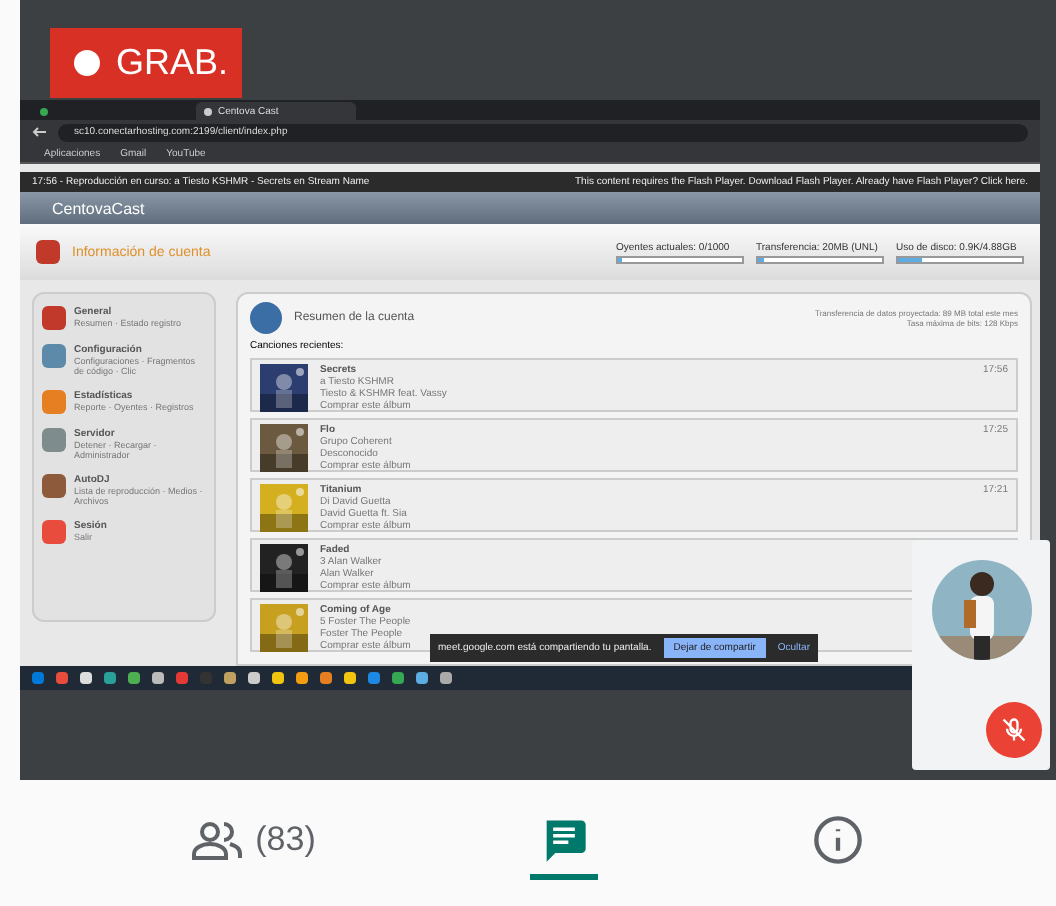  Describe the element at coordinates (1014, 730) in the screenshot. I see `mic-off-icon` at that location.